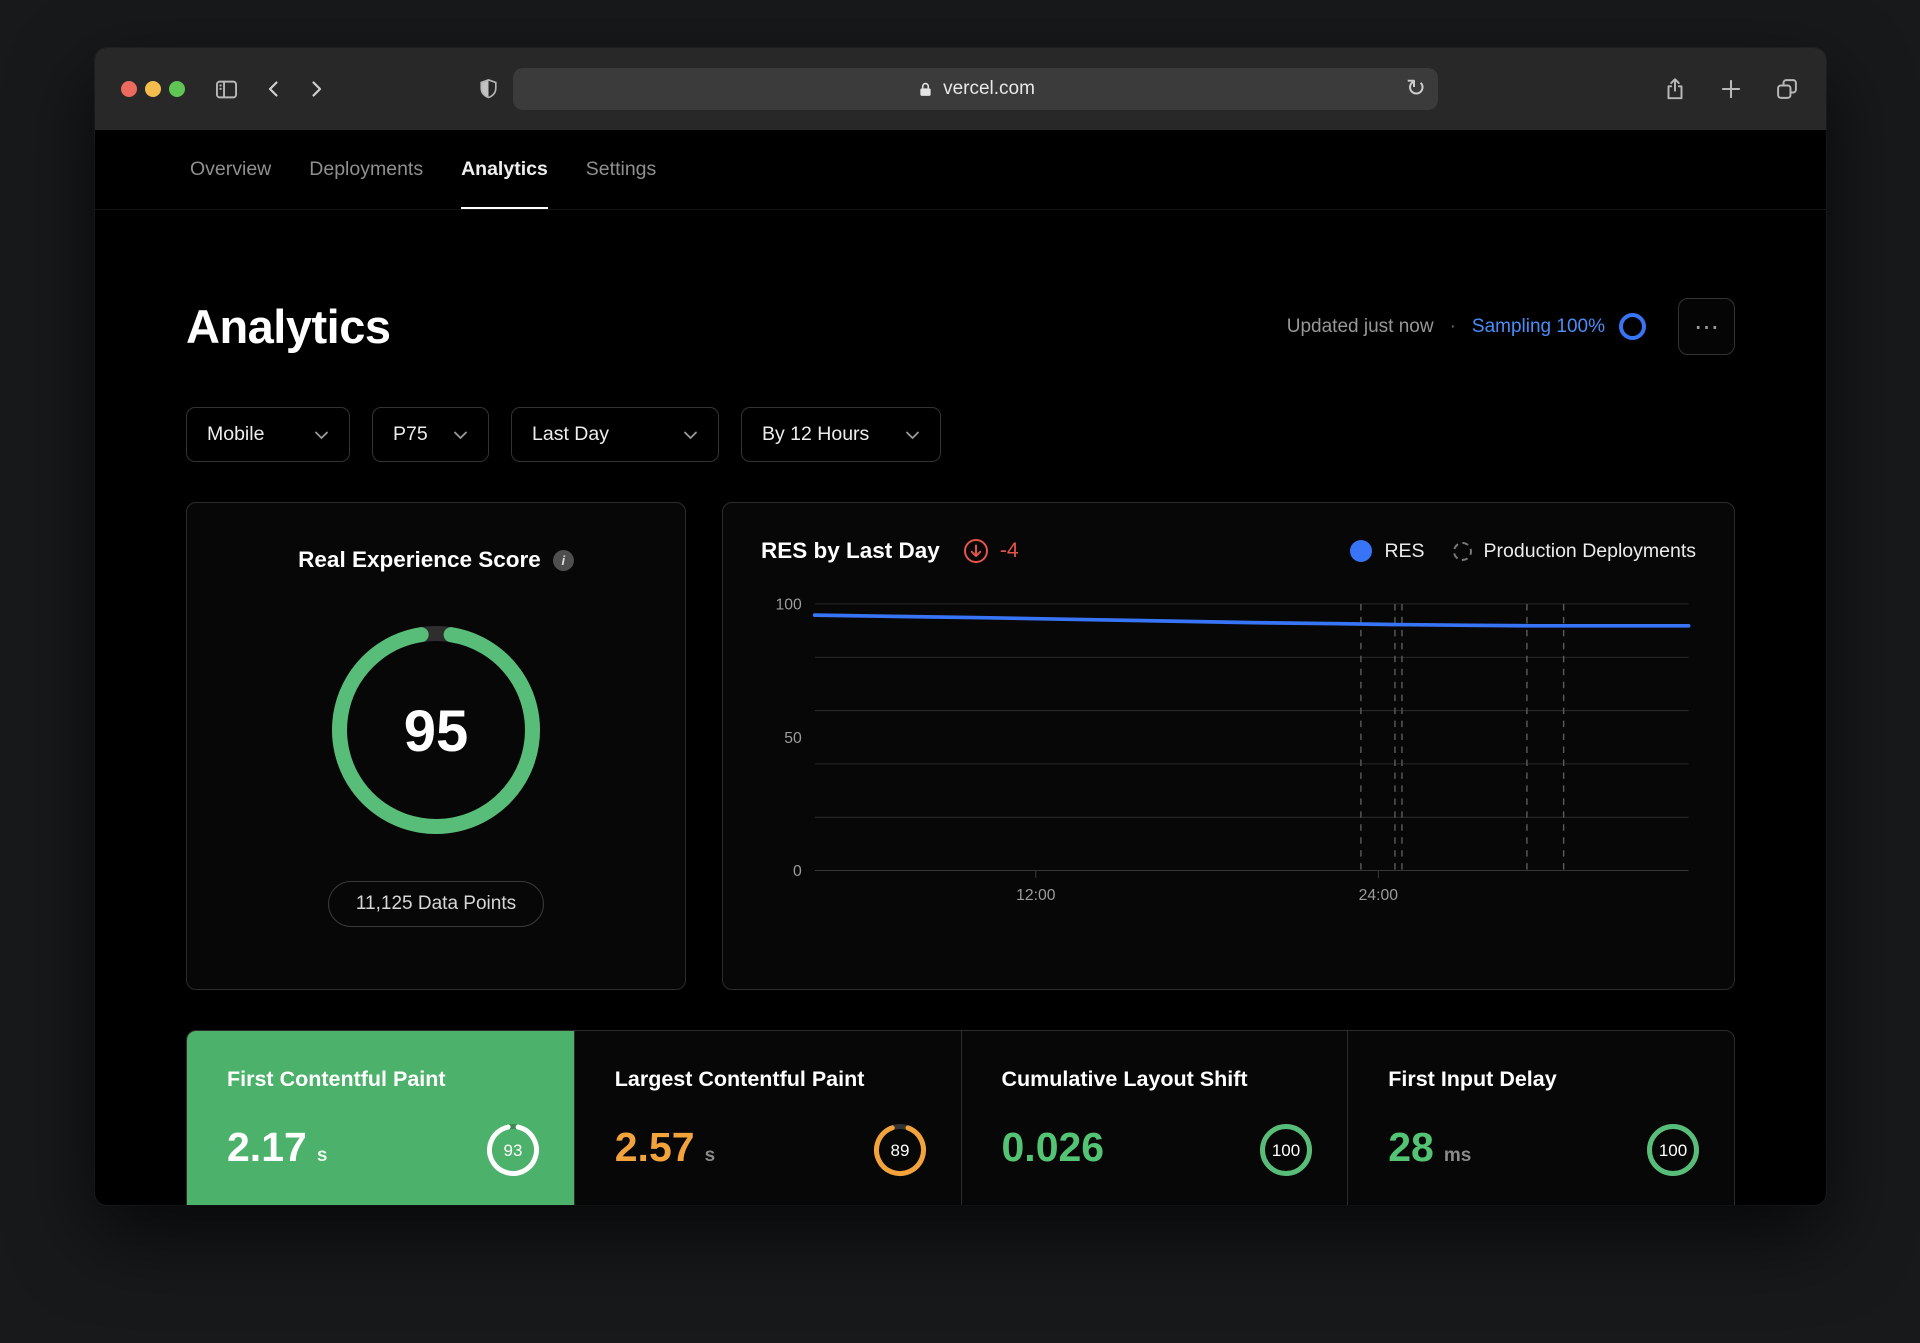 The image size is (1920, 1343). What do you see at coordinates (288, 326) in the screenshot?
I see `page-title: Analytics` at bounding box center [288, 326].